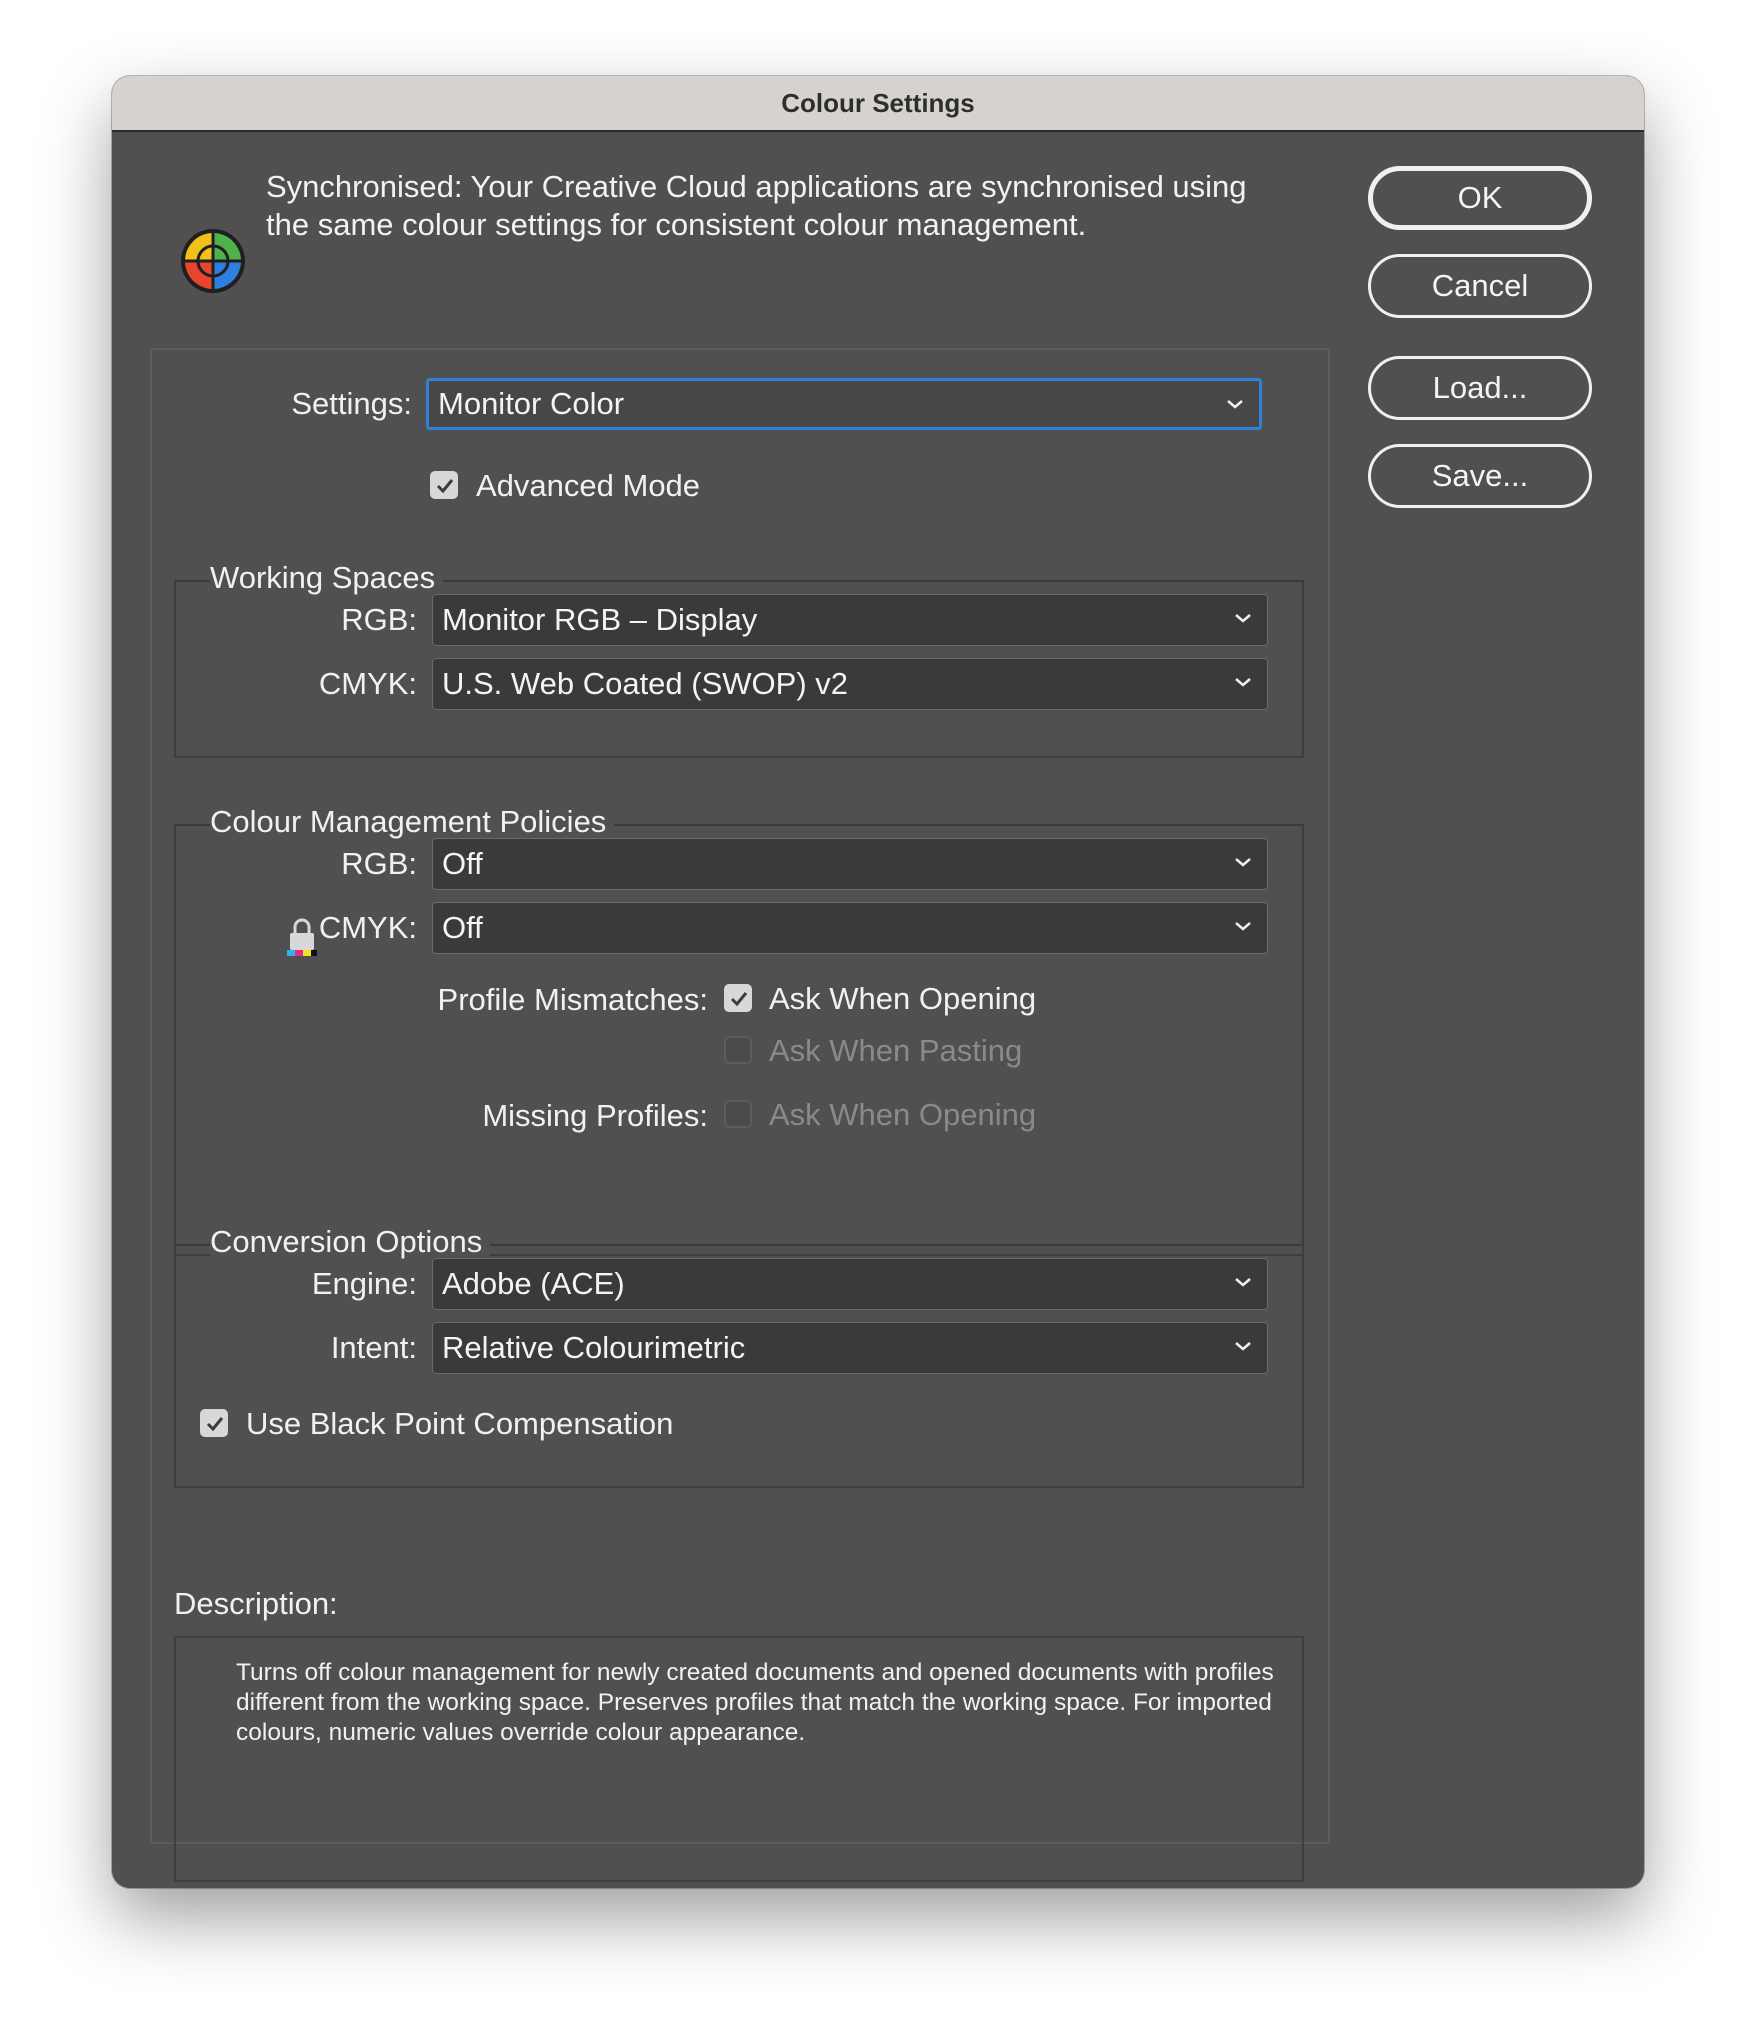 The height and width of the screenshot is (2036, 1754). What do you see at coordinates (533, 1283) in the screenshot?
I see `engine-select-value: Adobe (ACE)` at bounding box center [533, 1283].